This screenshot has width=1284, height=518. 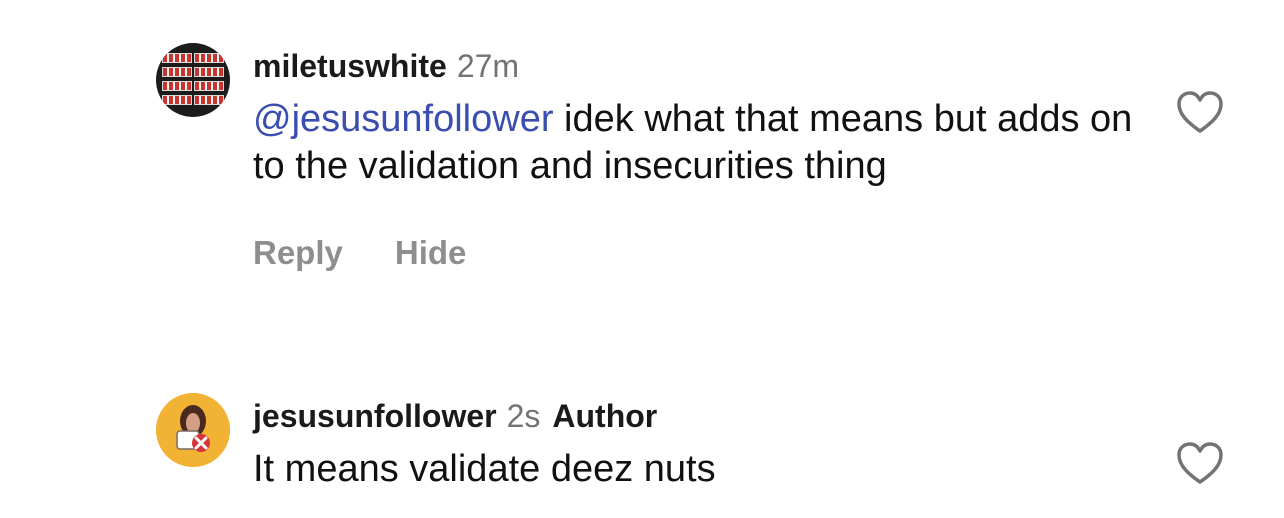 What do you see at coordinates (403, 119) in the screenshot?
I see `mention-link: @jesusunfollower` at bounding box center [403, 119].